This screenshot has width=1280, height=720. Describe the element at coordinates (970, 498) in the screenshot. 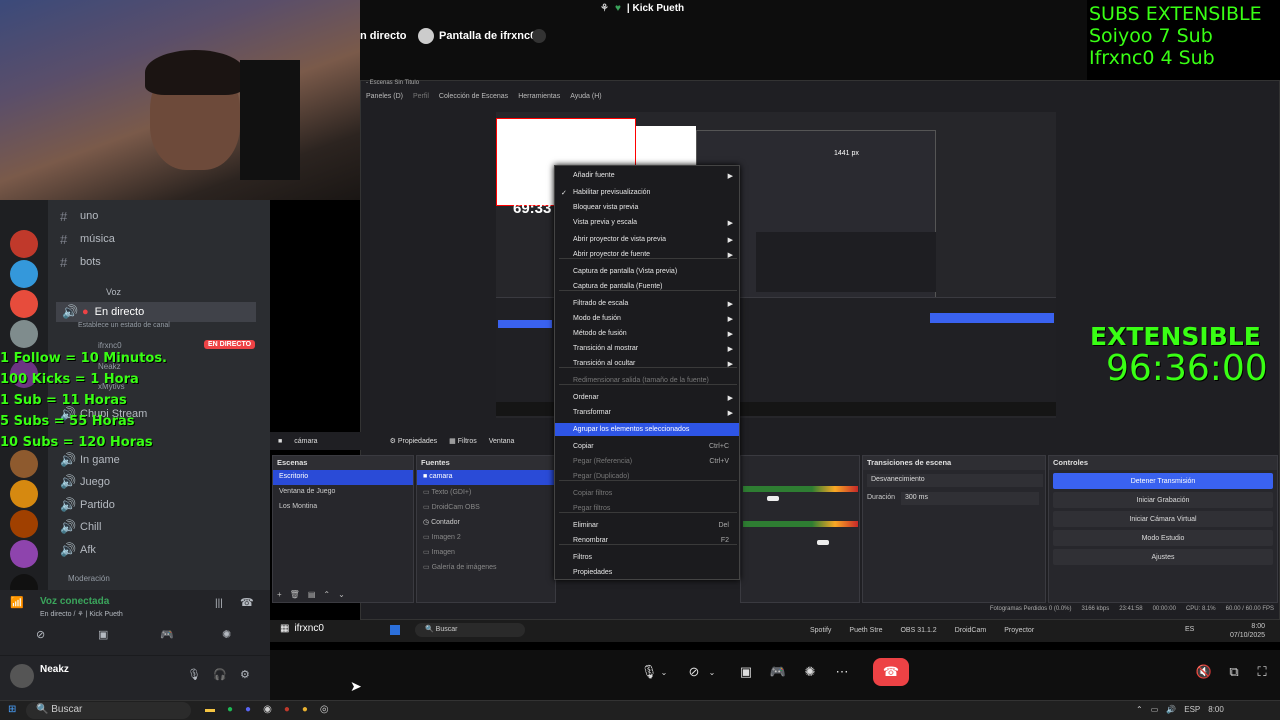

I see `duration-input: 300 ms` at that location.